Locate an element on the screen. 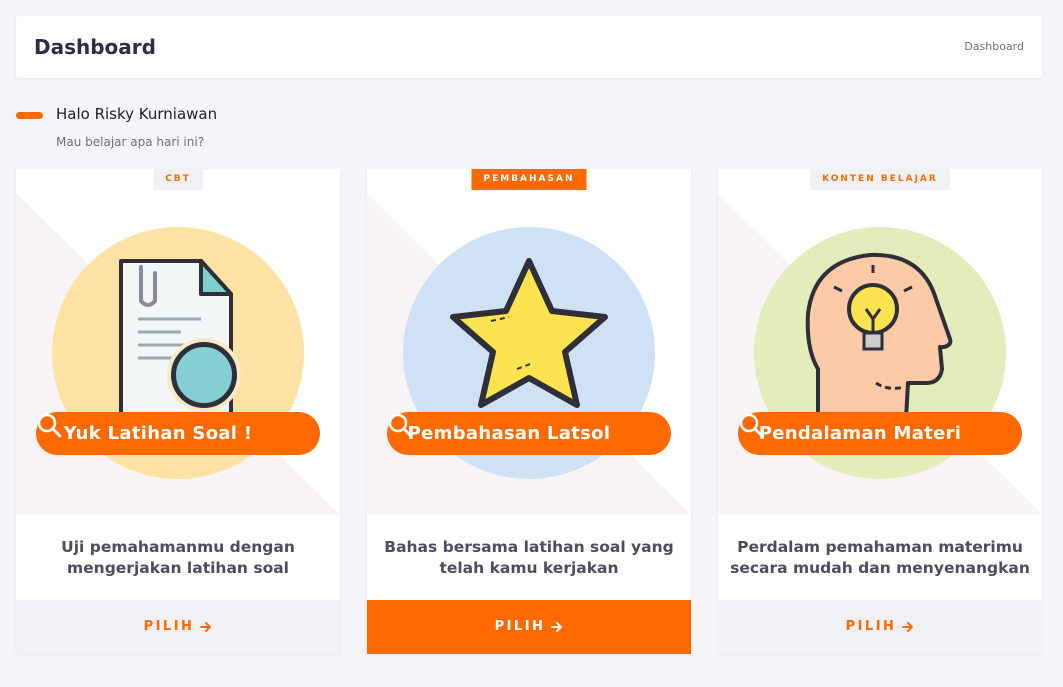 Image resolution: width=1063 pixels, height=687 pixels. greeting-subtitle: Mau belajar apa hari ini? is located at coordinates (130, 142).